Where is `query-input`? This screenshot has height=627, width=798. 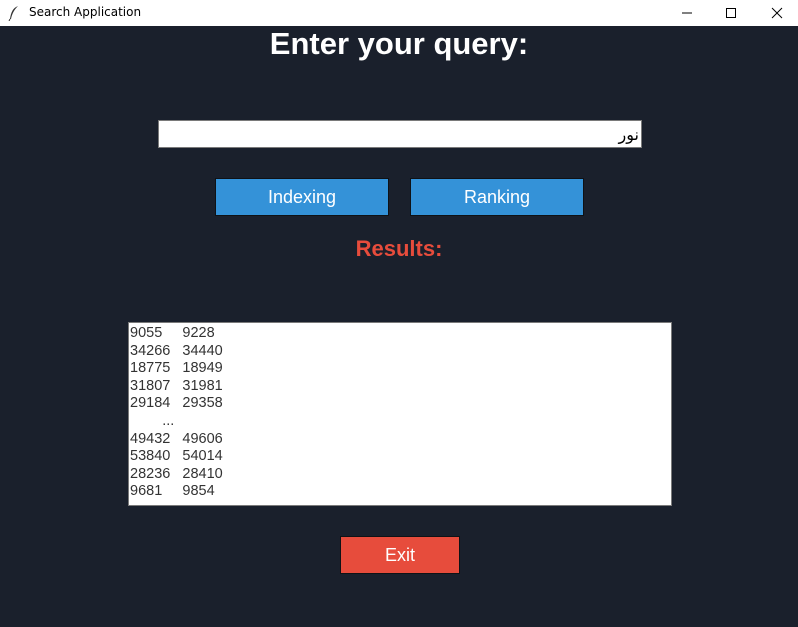
query-input is located at coordinates (400, 134).